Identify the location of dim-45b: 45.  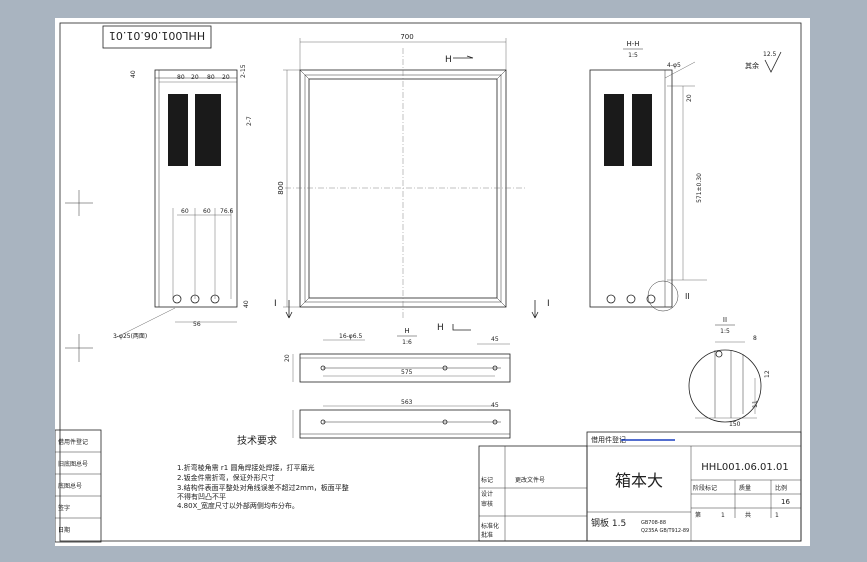
(495, 405).